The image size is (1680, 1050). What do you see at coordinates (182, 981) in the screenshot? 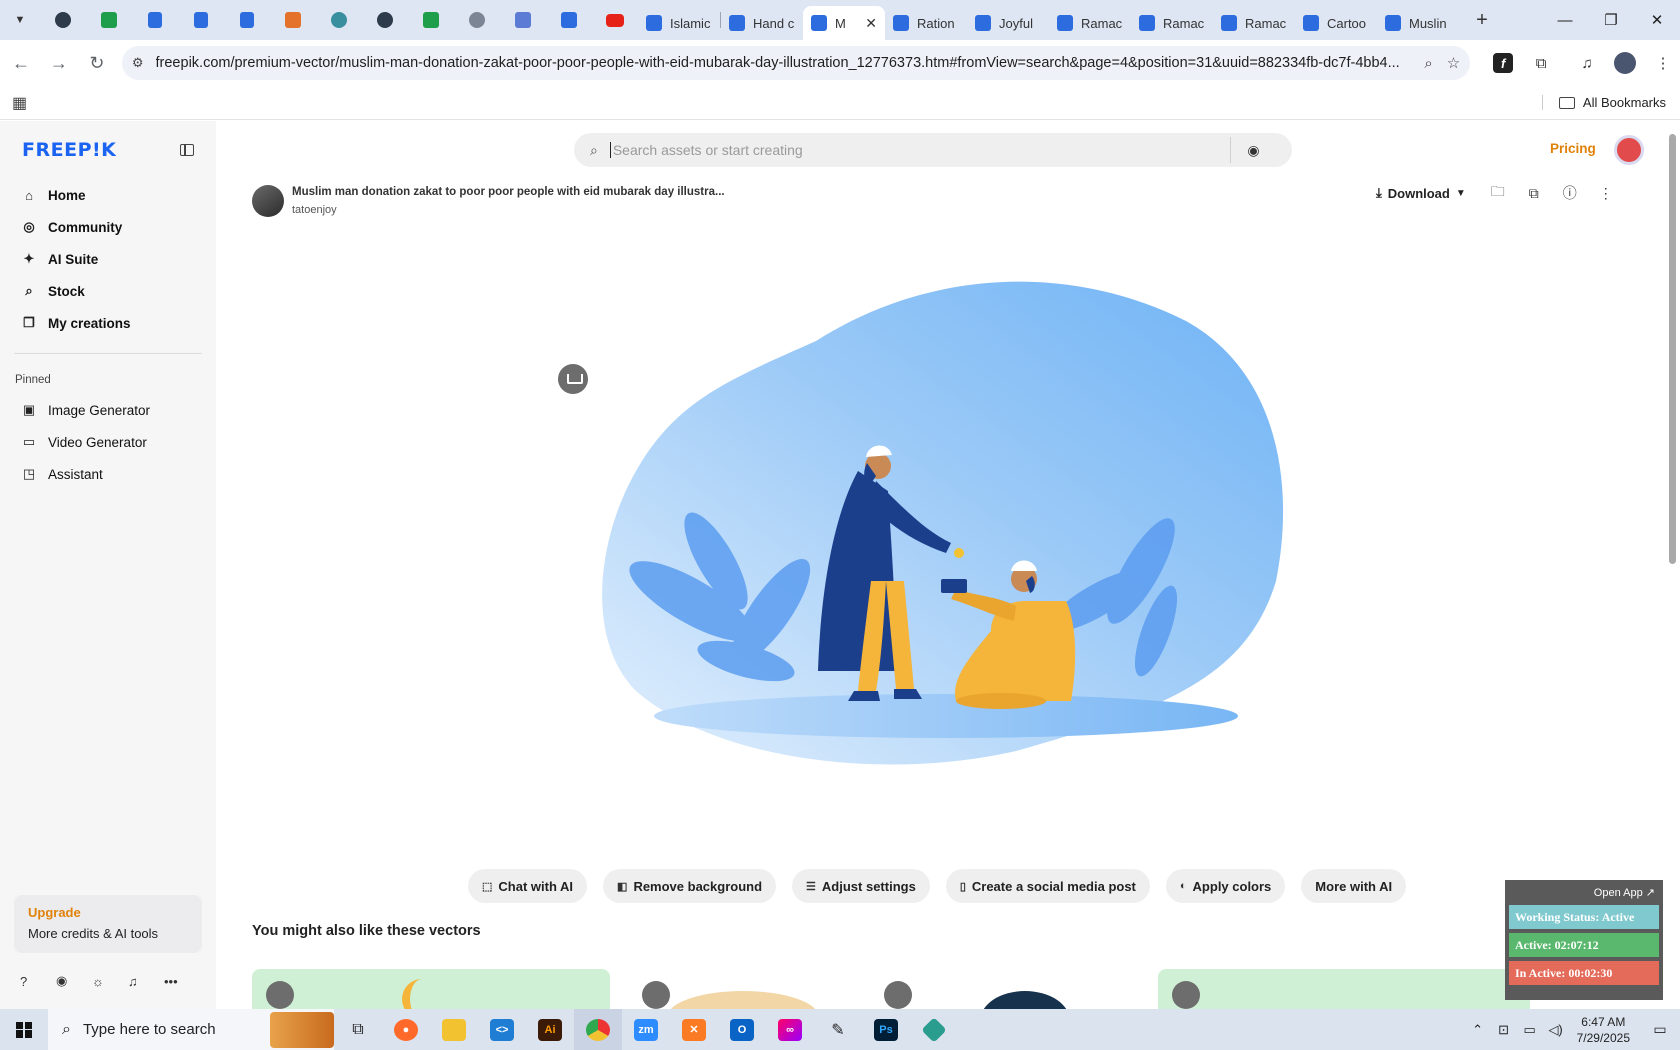
I see `more-icon: •••` at bounding box center [182, 981].